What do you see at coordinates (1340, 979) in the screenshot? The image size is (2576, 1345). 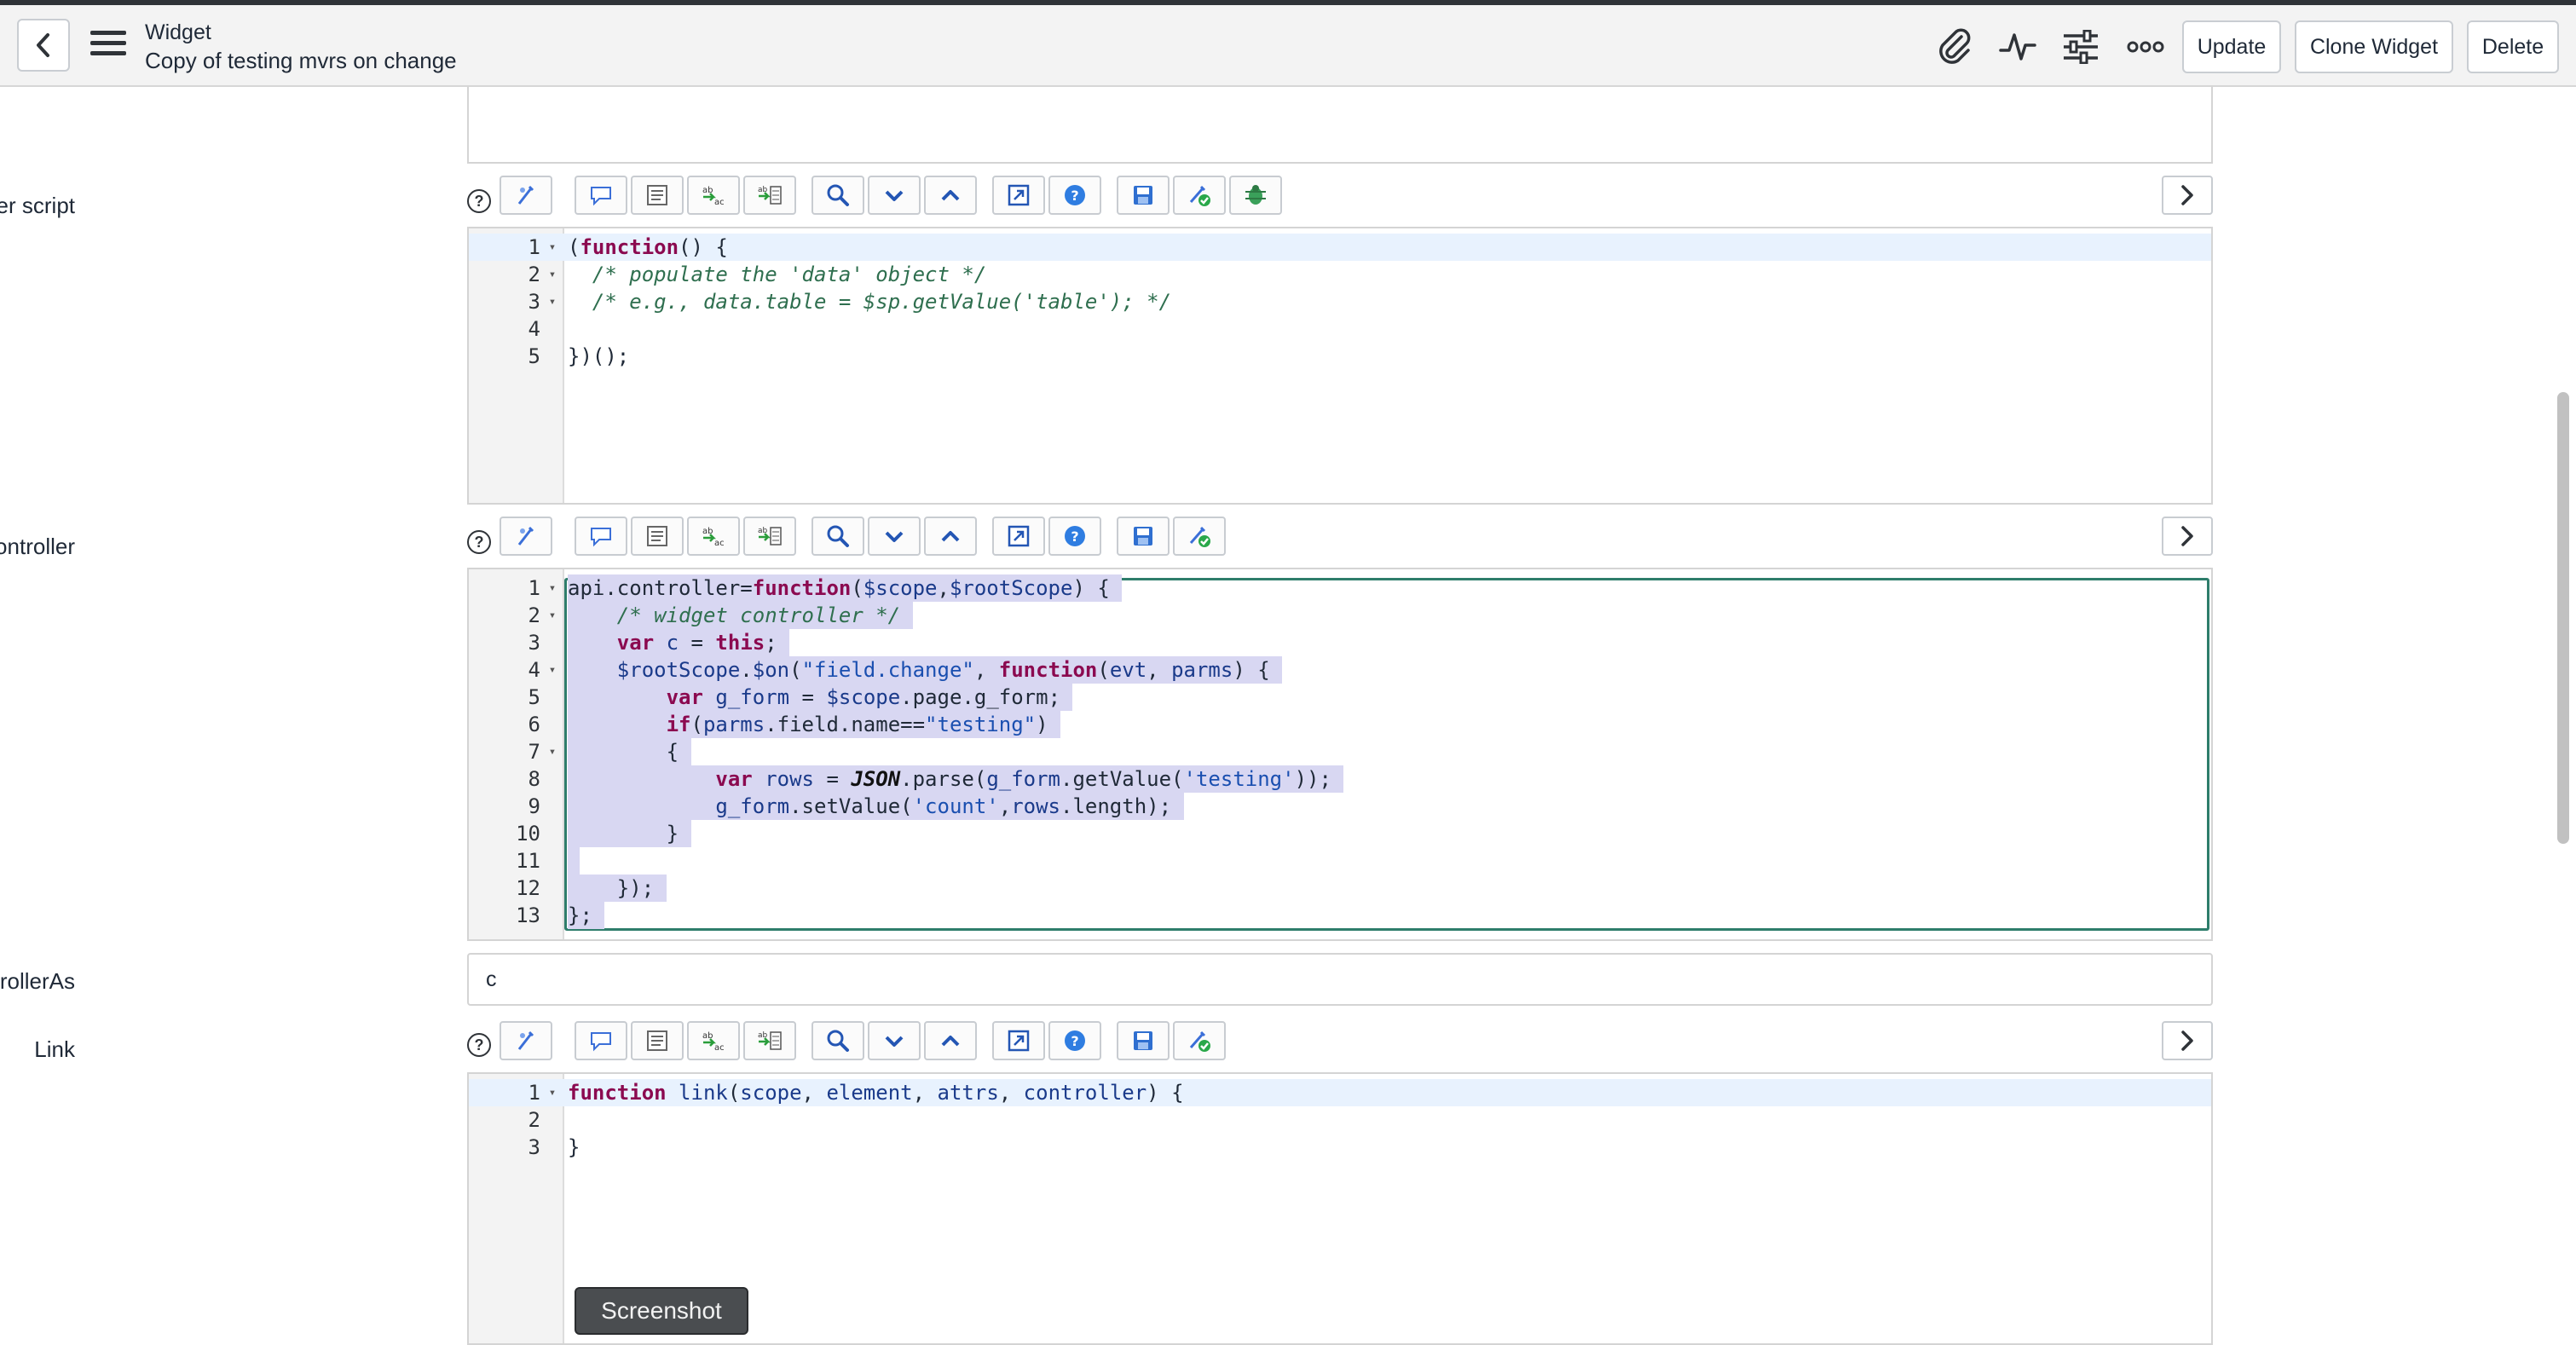 I see `controller-as-input: c` at bounding box center [1340, 979].